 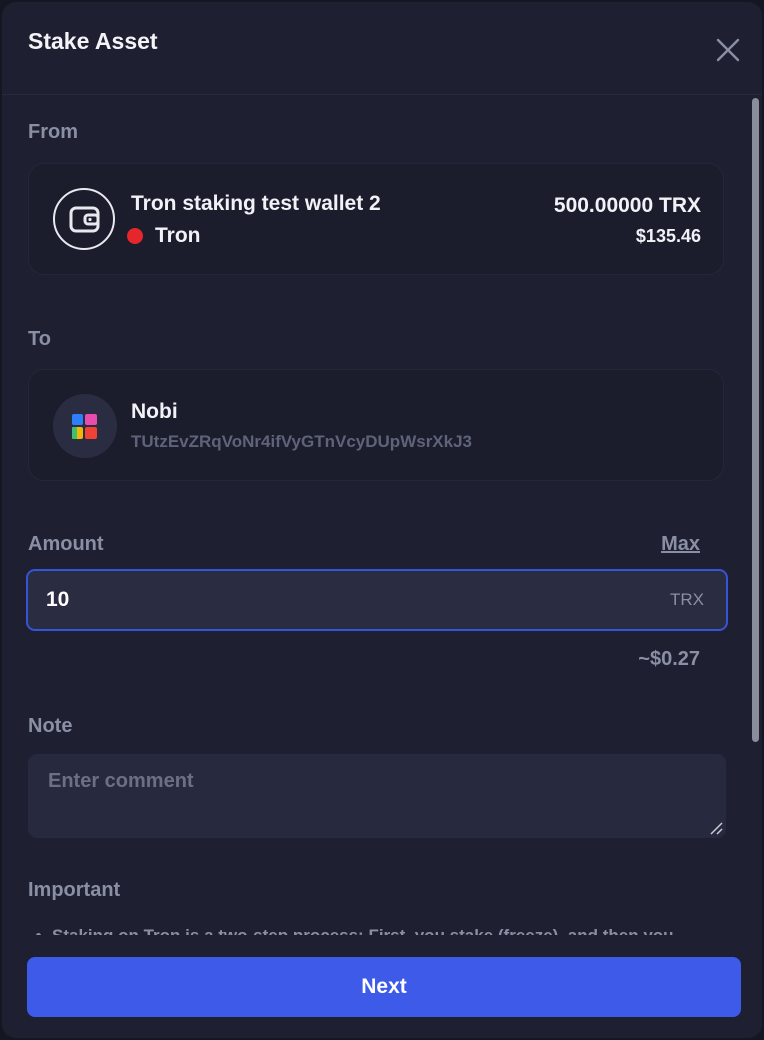 What do you see at coordinates (74, 890) in the screenshot?
I see `important-label: Important` at bounding box center [74, 890].